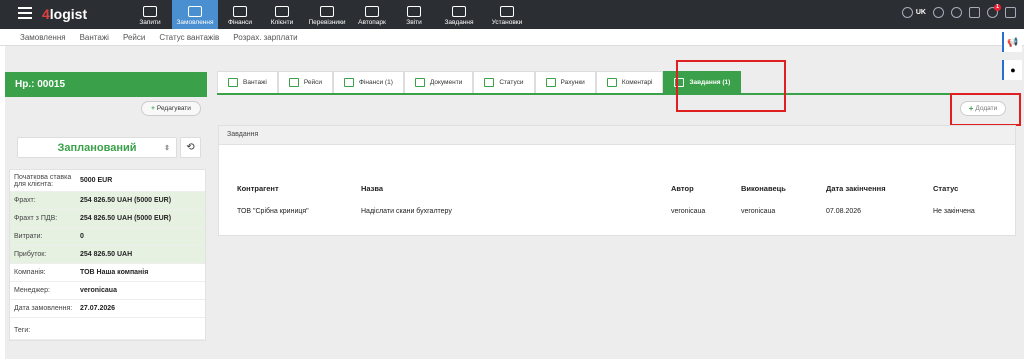 The height and width of the screenshot is (359, 1024). Describe the element at coordinates (98, 290) in the screenshot. I see `info-value: veronicaua` at that location.